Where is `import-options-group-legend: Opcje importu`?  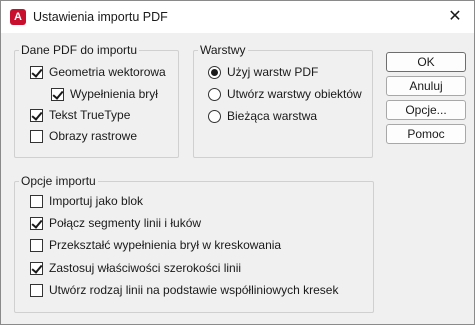 import-options-group-legend: Opcje importu is located at coordinates (58, 181).